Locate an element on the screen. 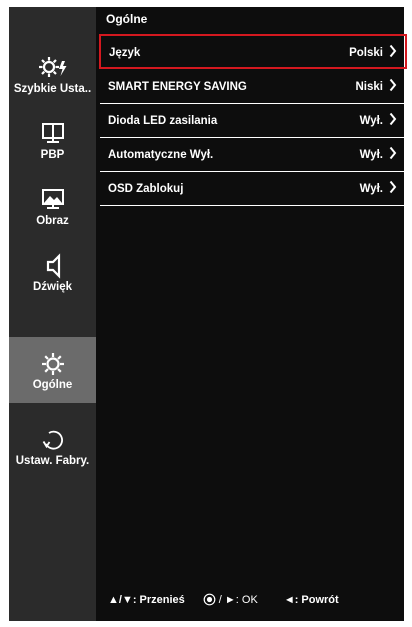  menu-row-power-led: Dioda LED zasilania Wył. is located at coordinates (252, 121).